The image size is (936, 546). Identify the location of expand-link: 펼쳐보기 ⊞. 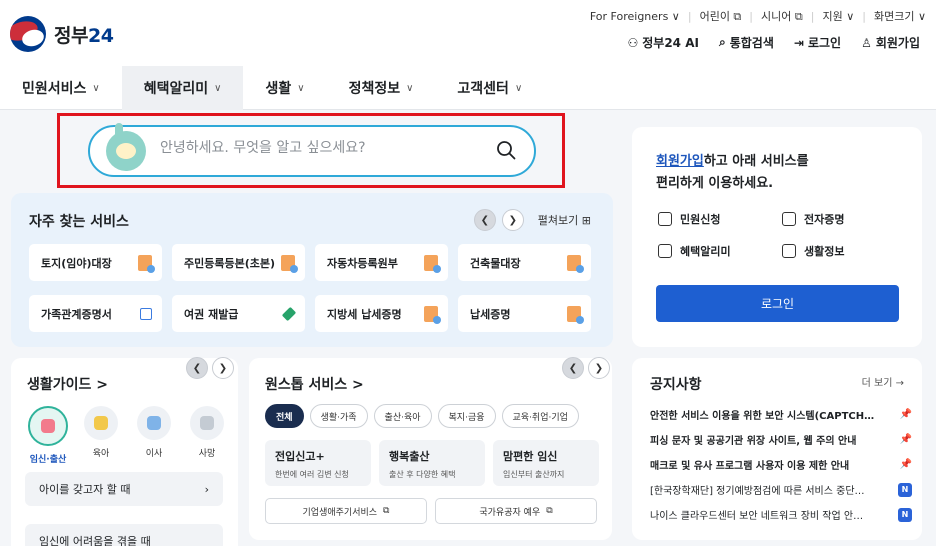
(564, 220).